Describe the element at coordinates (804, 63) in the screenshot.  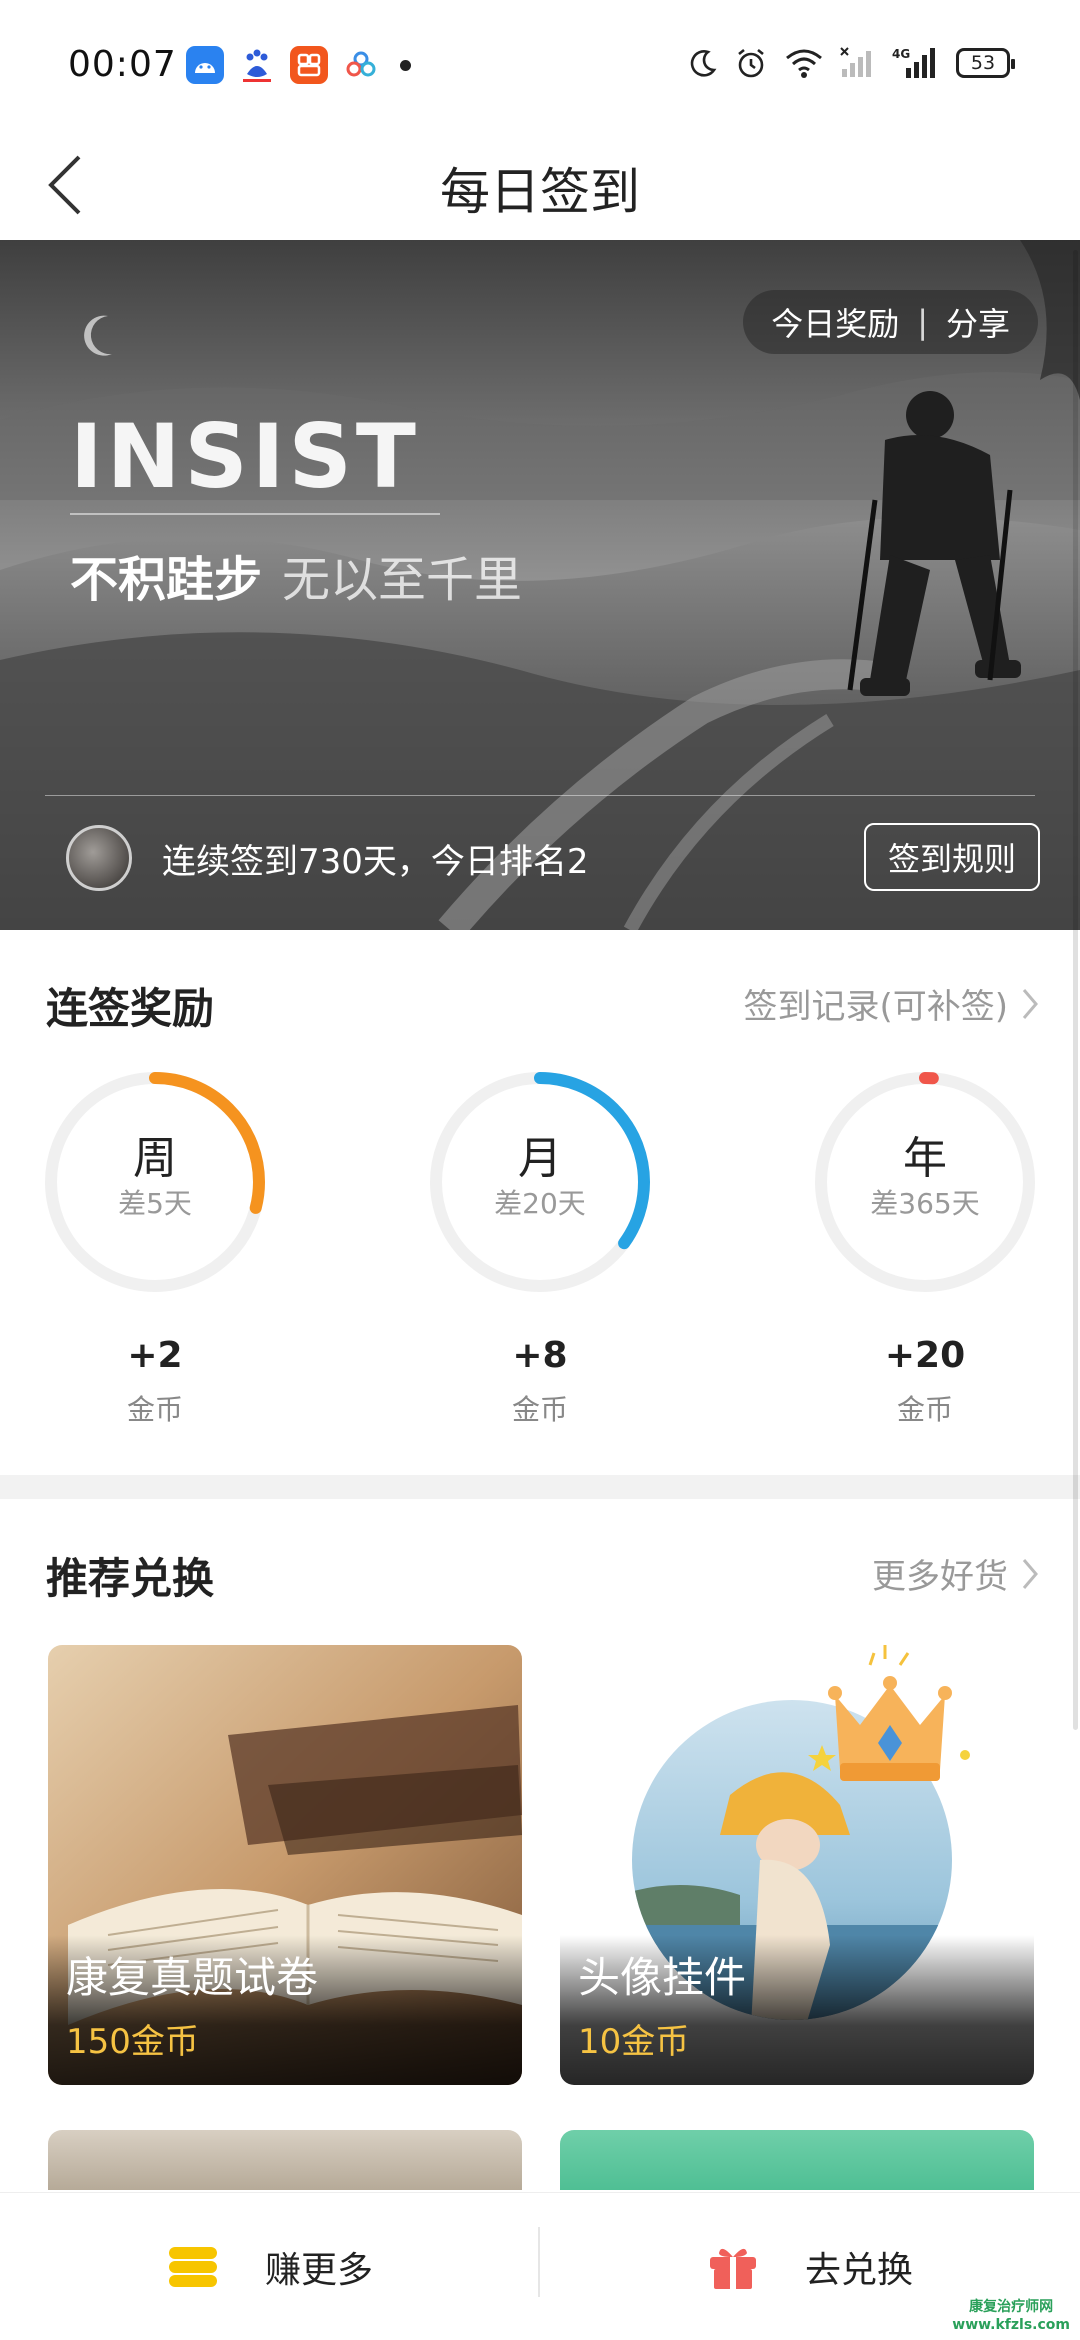
I see `wifi-icon` at that location.